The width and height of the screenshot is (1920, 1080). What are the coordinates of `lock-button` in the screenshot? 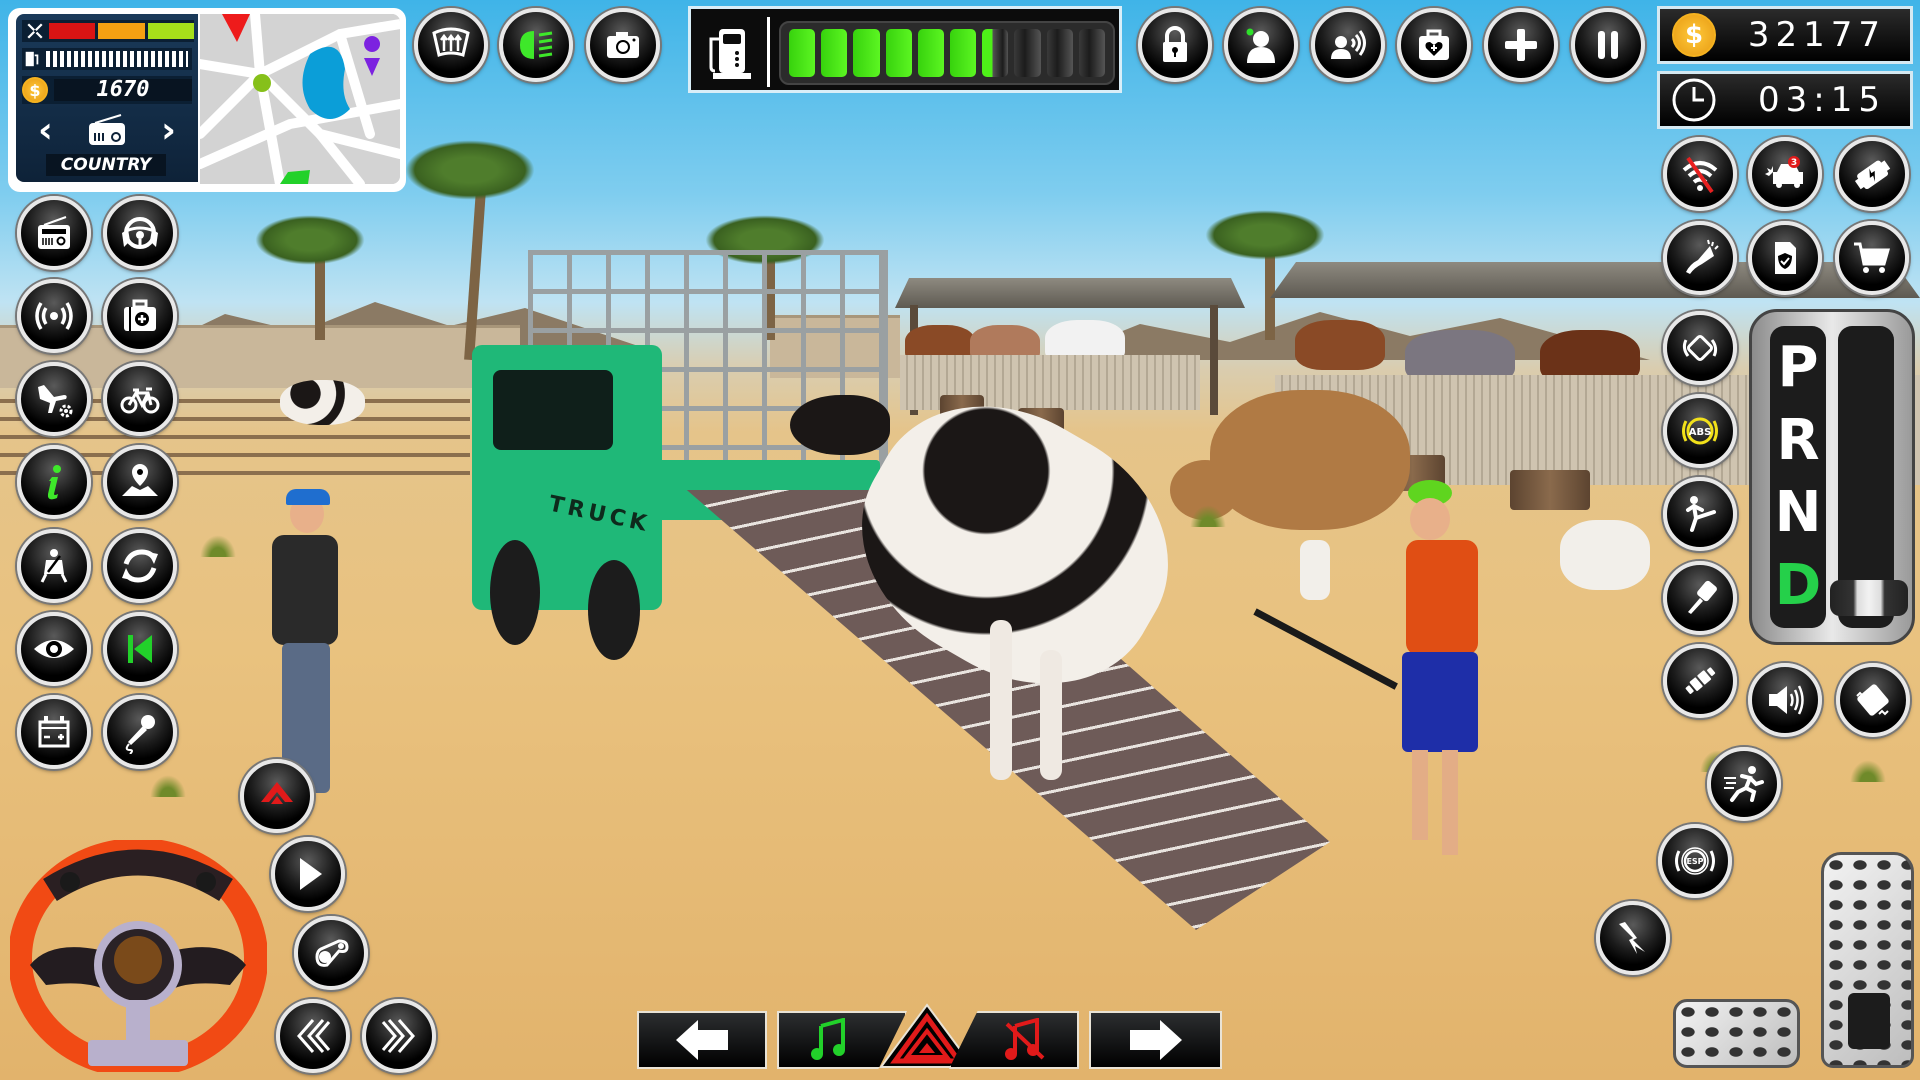 It's located at (1175, 45).